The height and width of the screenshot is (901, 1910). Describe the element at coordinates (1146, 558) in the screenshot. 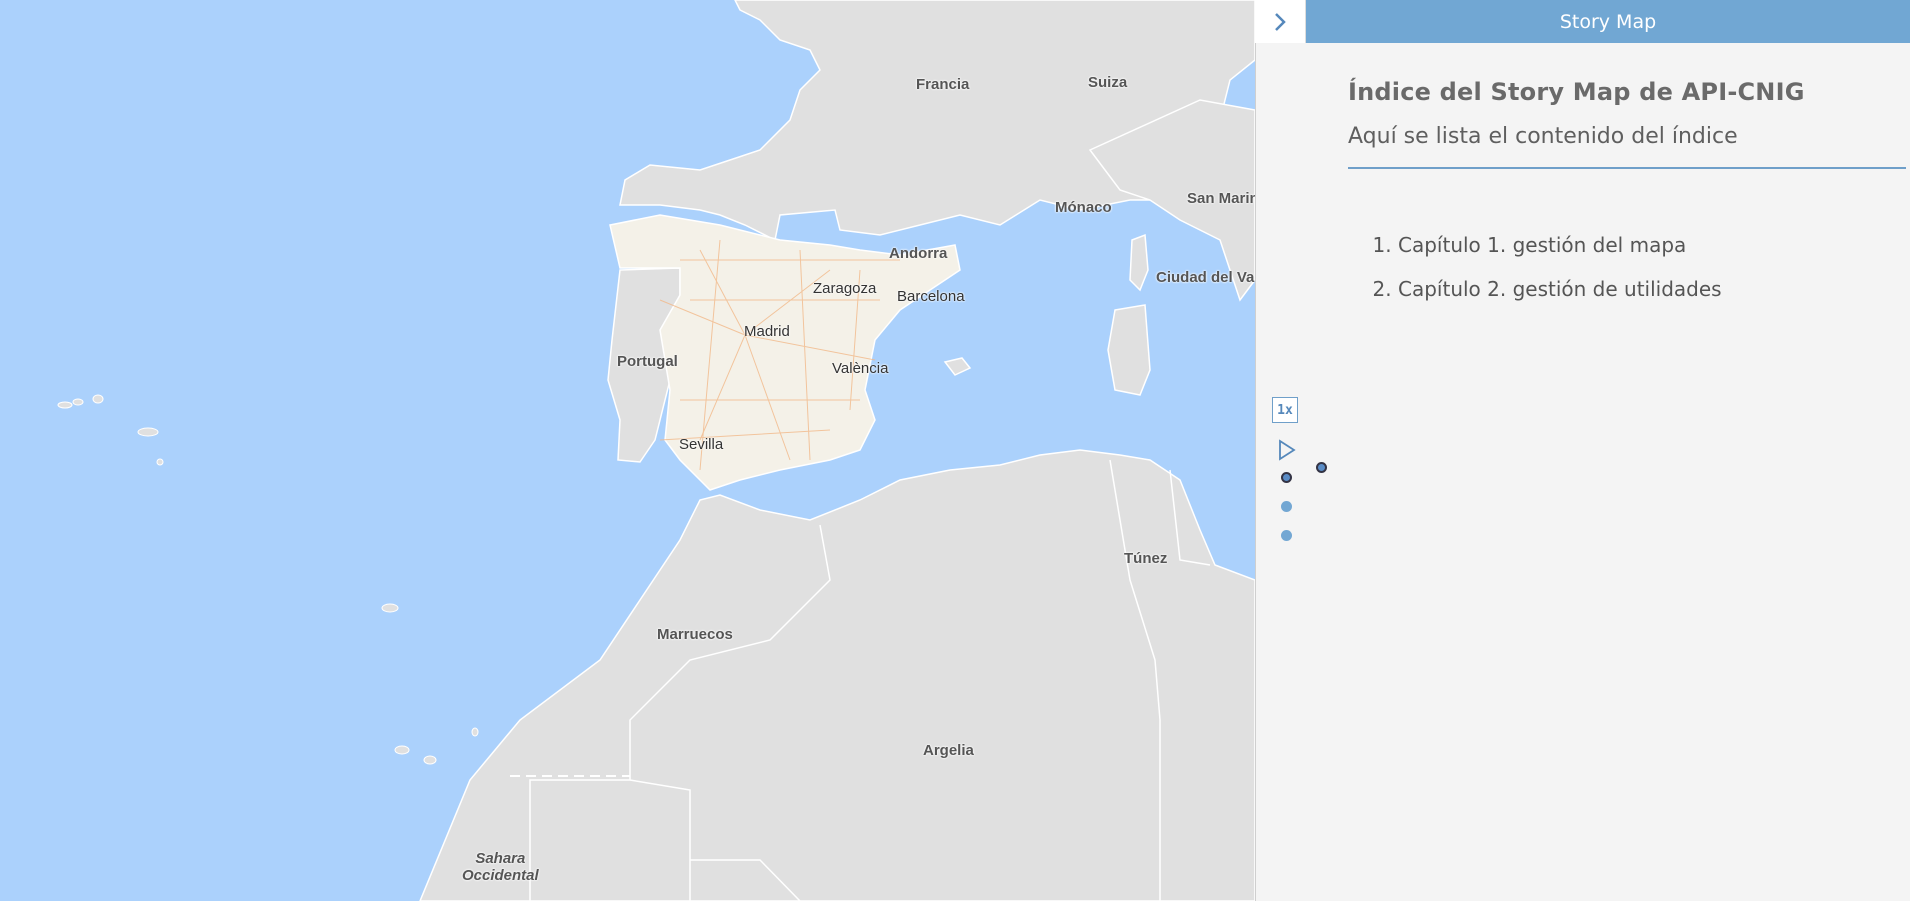

I see `label-tunez: Túnez` at that location.